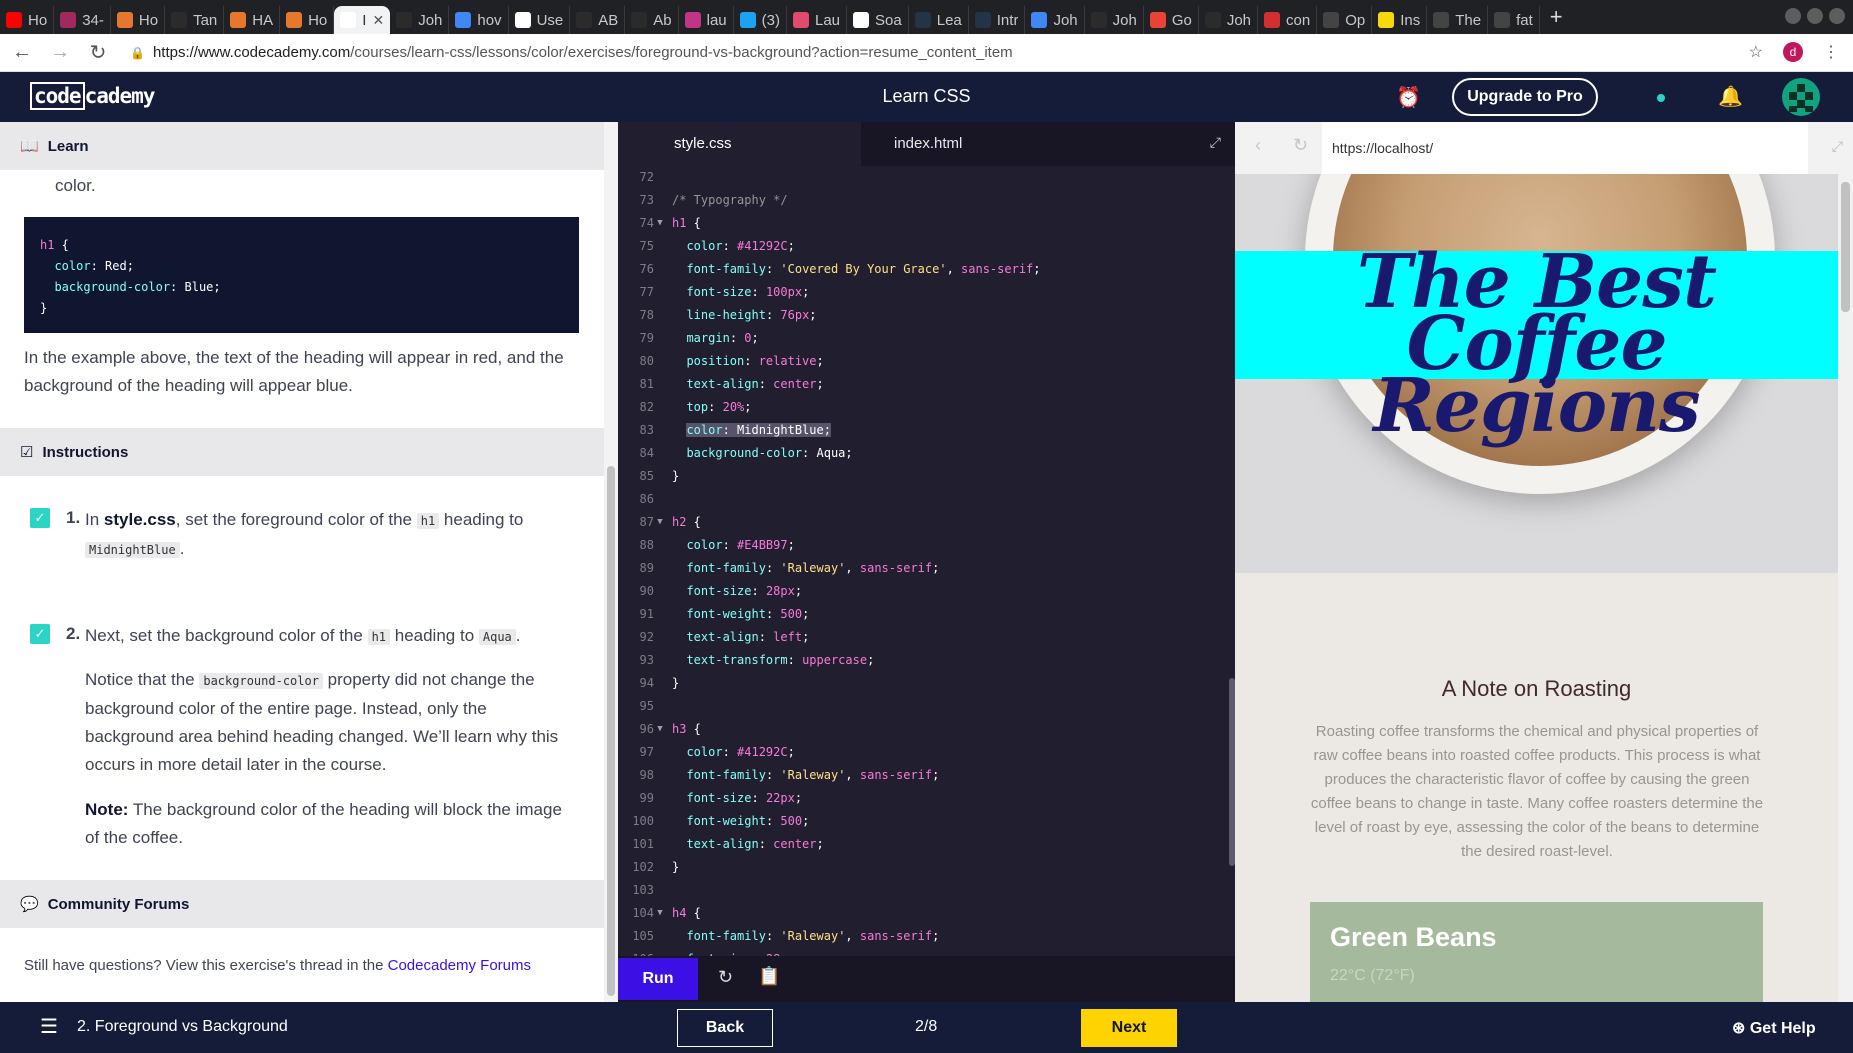 This screenshot has height=1053, width=1853. Describe the element at coordinates (739, 144) in the screenshot. I see `tab-style-css: style.css` at that location.